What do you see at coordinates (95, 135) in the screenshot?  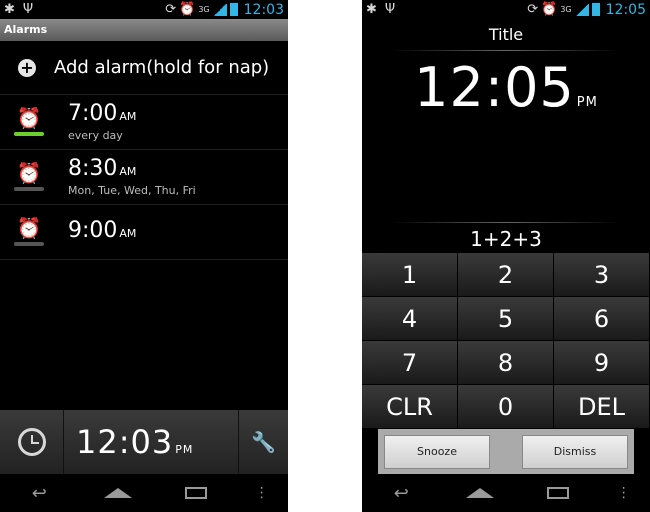 I see `alarm-days: every day` at bounding box center [95, 135].